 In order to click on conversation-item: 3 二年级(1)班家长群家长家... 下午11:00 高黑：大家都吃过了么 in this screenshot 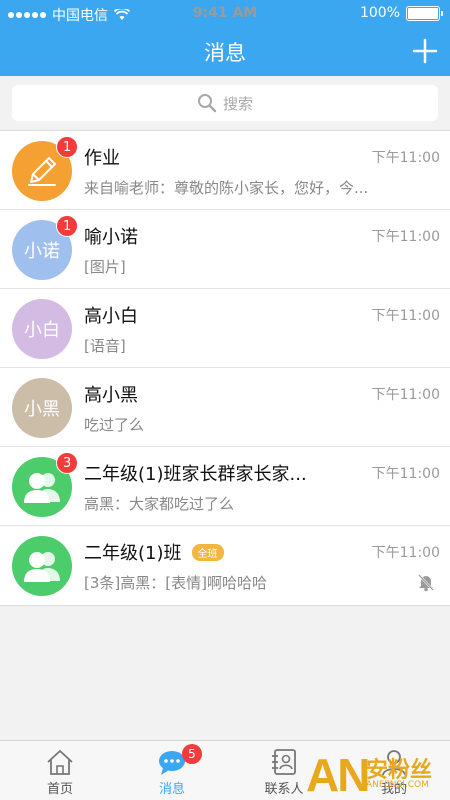, I will do `click(225, 486)`.